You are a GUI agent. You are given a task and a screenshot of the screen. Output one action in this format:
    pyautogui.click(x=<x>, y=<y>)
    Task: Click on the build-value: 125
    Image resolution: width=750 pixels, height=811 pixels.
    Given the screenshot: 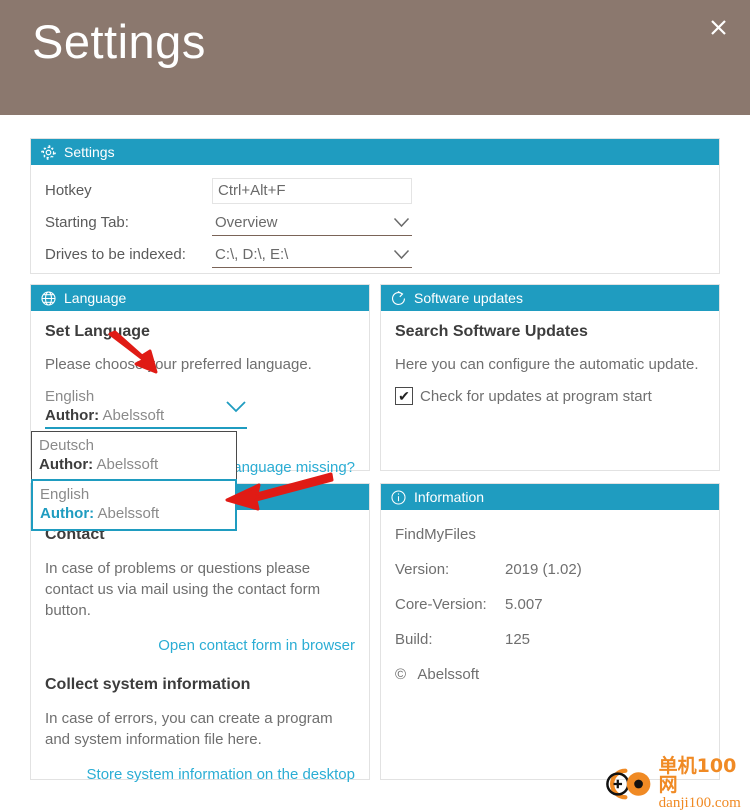 What is the action you would take?
    pyautogui.click(x=518, y=639)
    